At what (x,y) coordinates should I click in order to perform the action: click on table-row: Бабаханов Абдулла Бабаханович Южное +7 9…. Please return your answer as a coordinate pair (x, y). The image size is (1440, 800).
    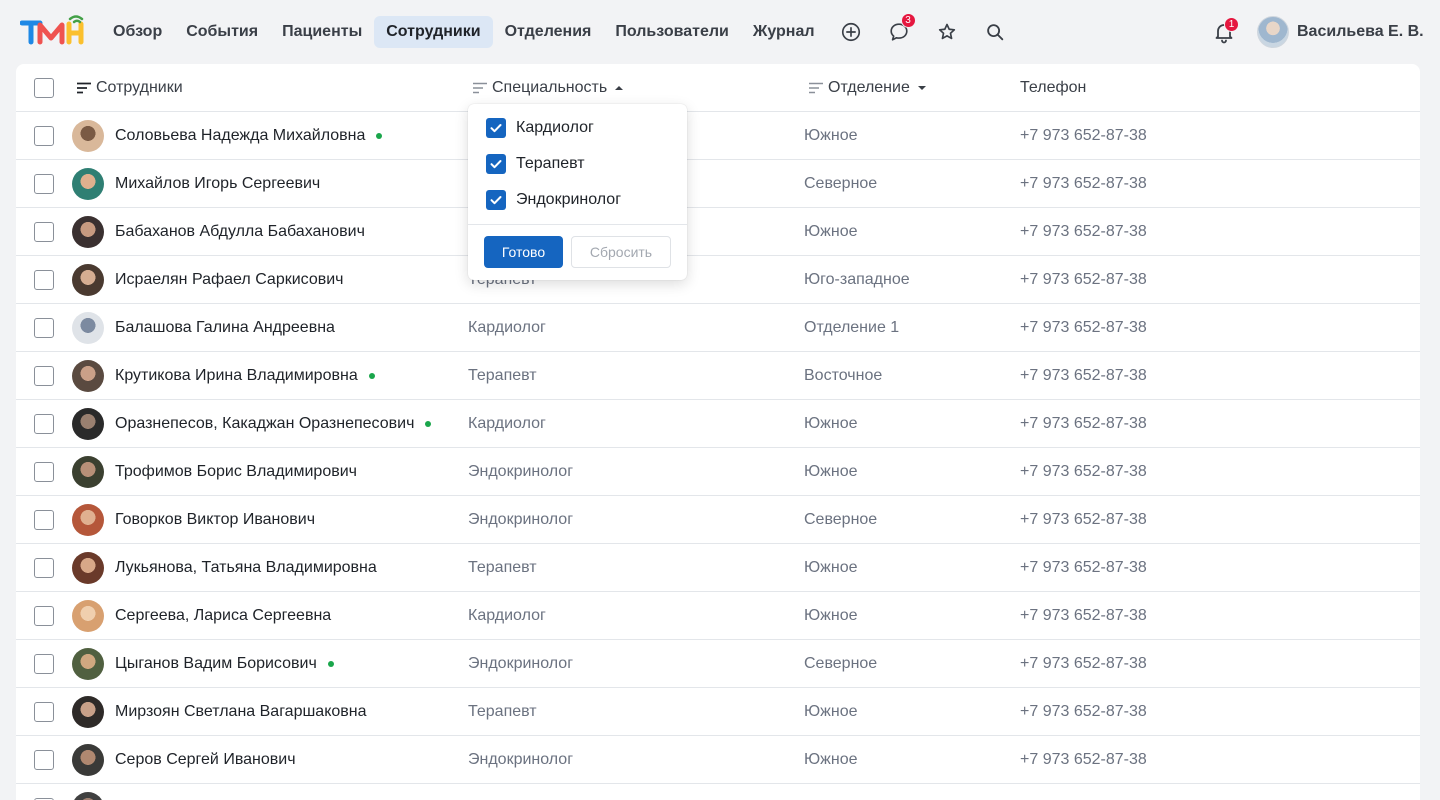
    Looking at the image, I should click on (718, 232).